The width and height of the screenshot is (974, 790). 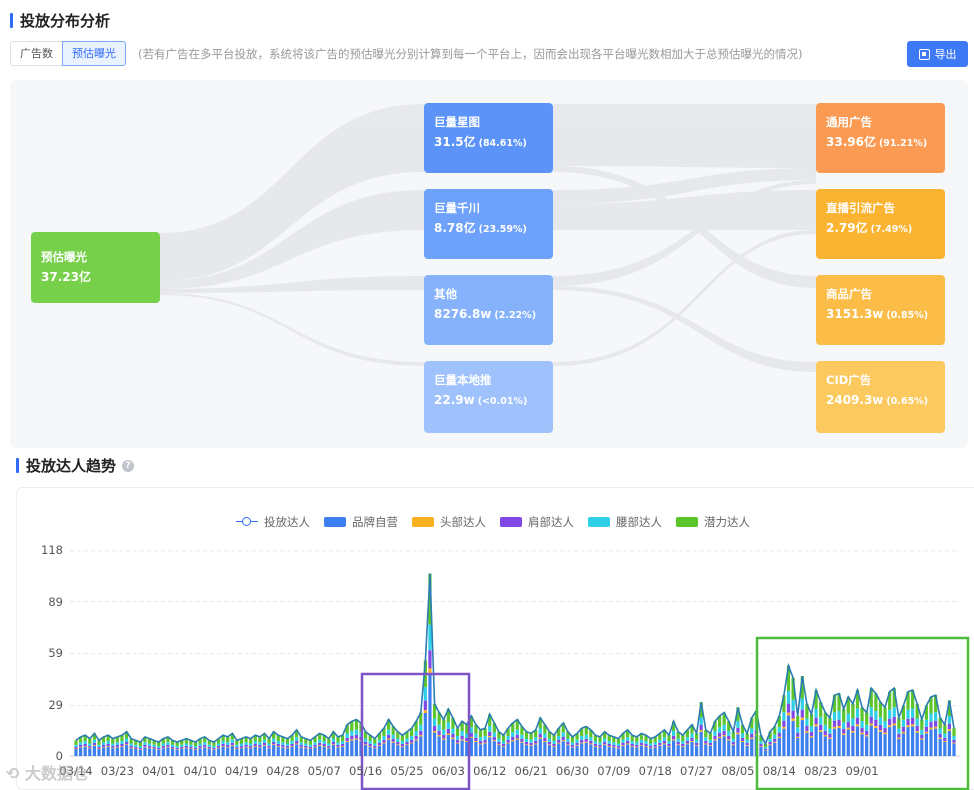 What do you see at coordinates (324, 771) in the screenshot?
I see `x-tick-label: 05/07` at bounding box center [324, 771].